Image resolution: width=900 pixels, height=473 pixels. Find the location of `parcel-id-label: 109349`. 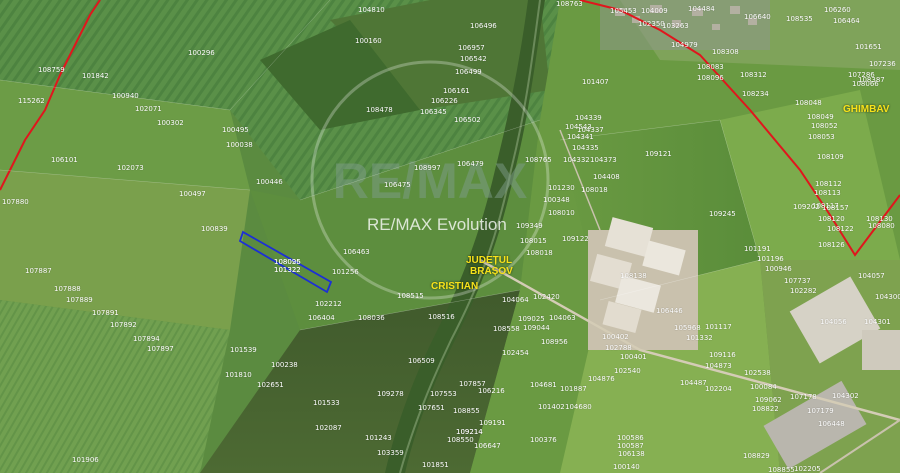

parcel-id-label: 109349 is located at coordinates (529, 226).